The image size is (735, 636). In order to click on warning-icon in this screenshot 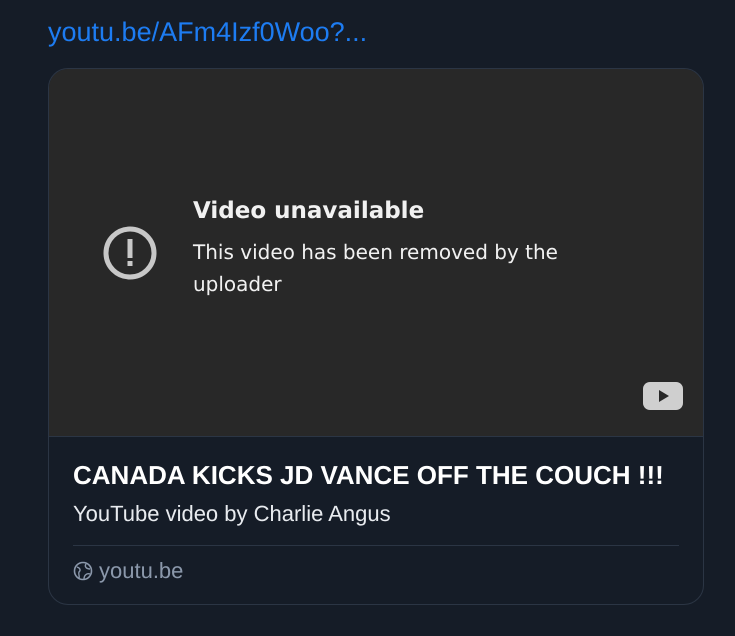, I will do `click(130, 253)`.